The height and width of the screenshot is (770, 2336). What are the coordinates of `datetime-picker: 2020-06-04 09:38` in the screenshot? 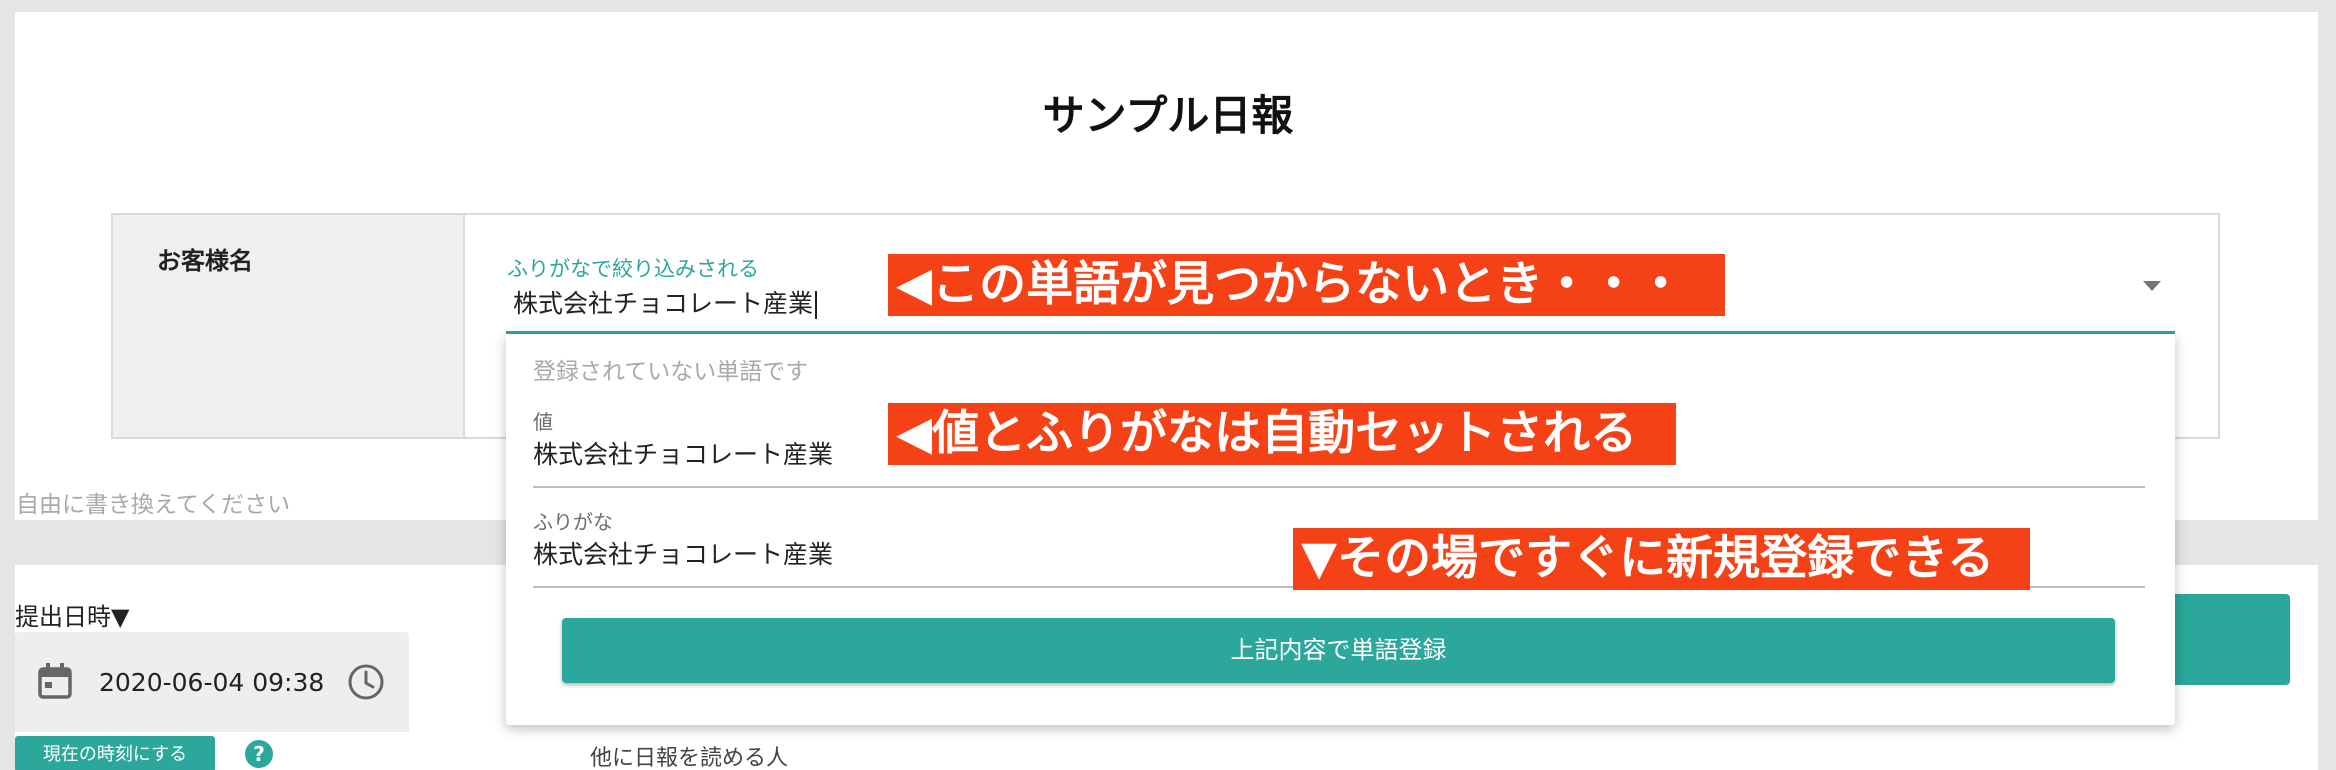 It's located at (212, 682).